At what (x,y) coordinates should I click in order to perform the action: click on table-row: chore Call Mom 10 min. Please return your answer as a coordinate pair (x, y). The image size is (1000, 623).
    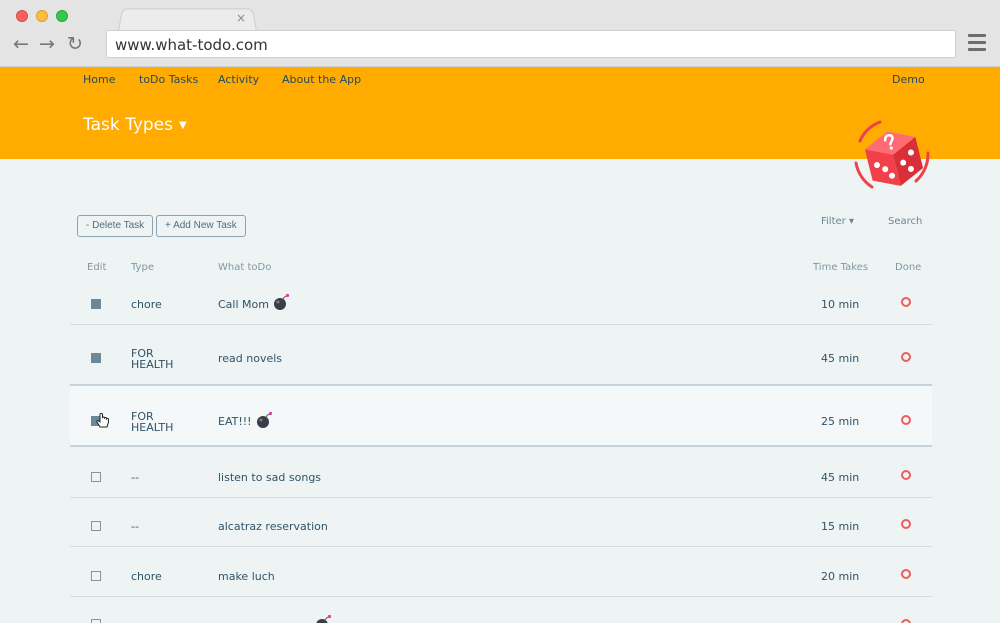
    Looking at the image, I should click on (501, 302).